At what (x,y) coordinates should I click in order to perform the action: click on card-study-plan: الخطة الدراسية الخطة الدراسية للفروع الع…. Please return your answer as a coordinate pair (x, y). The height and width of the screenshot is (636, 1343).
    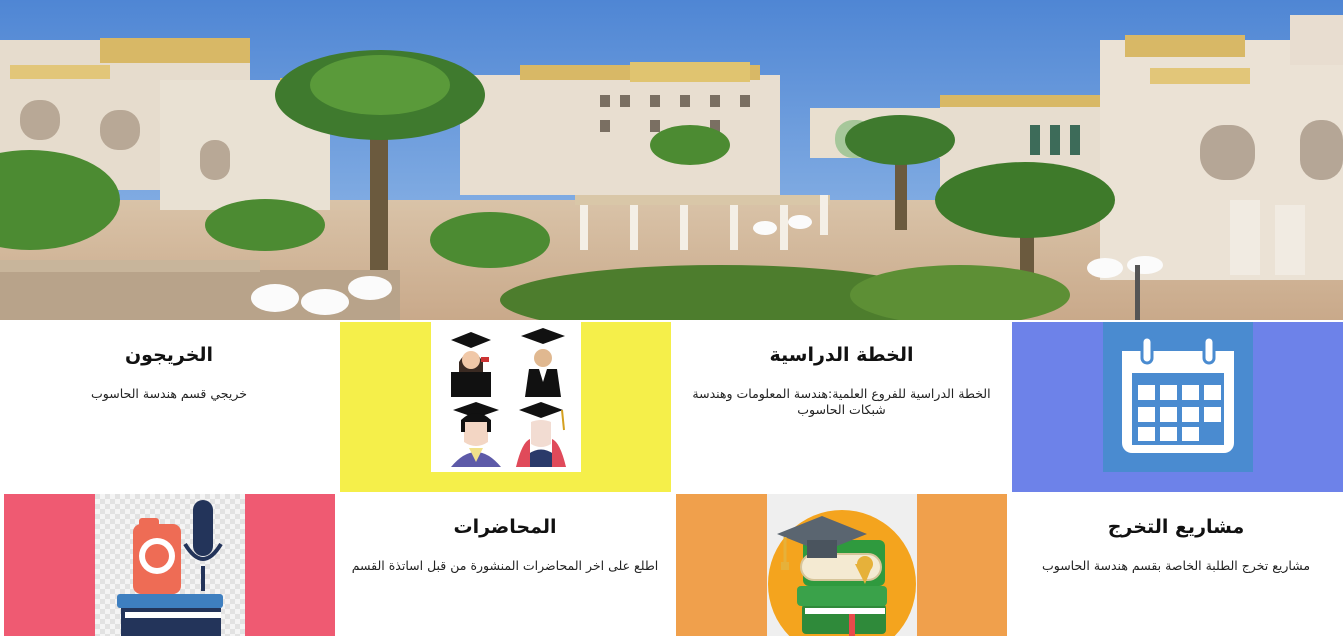
    Looking at the image, I should click on (841, 407).